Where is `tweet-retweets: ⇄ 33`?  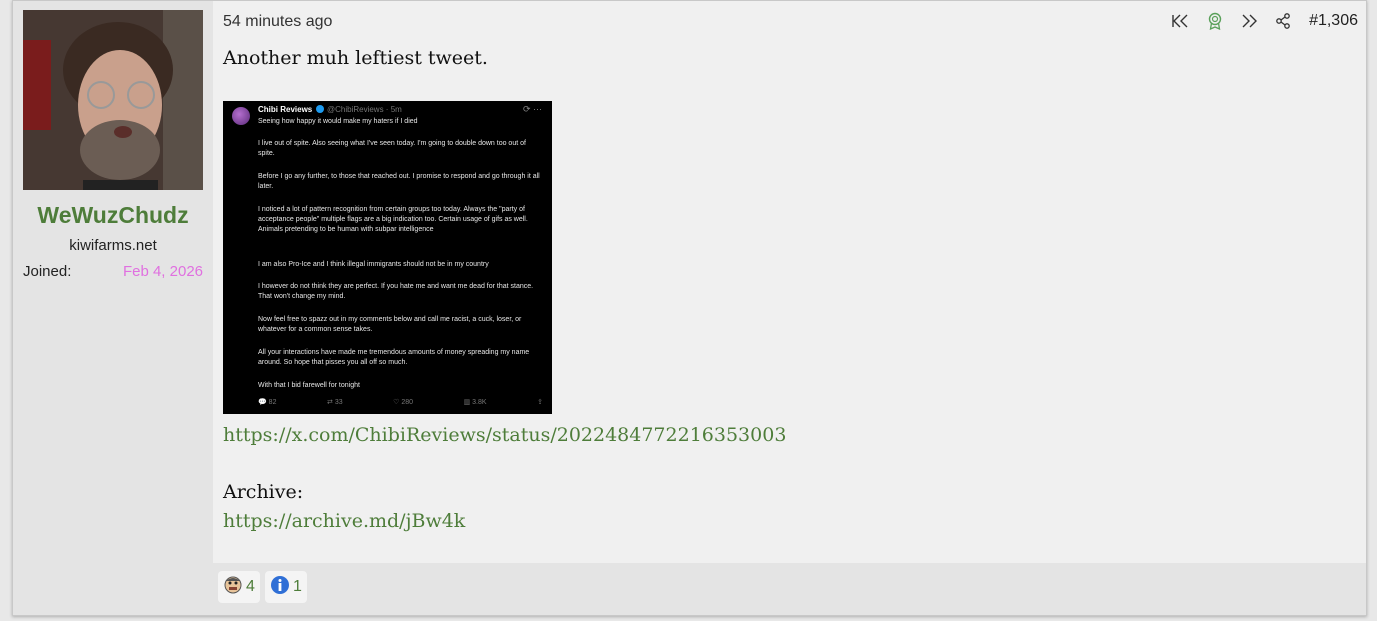 tweet-retweets: ⇄ 33 is located at coordinates (335, 402).